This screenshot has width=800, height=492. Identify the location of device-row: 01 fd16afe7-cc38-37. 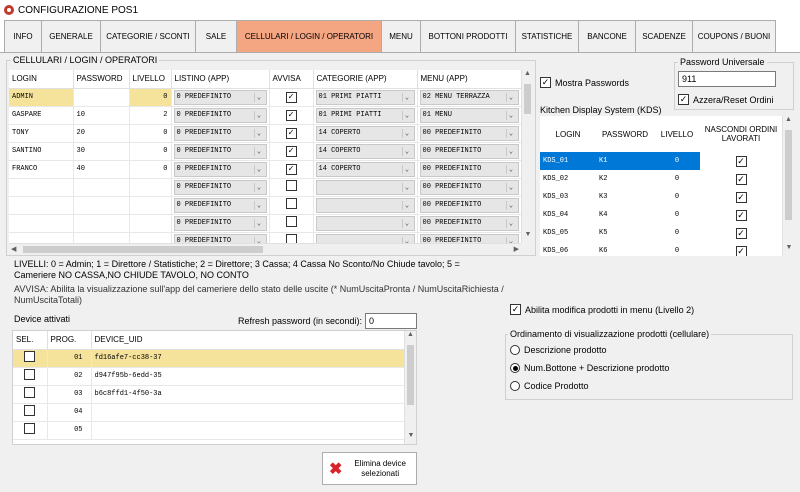
(209, 358).